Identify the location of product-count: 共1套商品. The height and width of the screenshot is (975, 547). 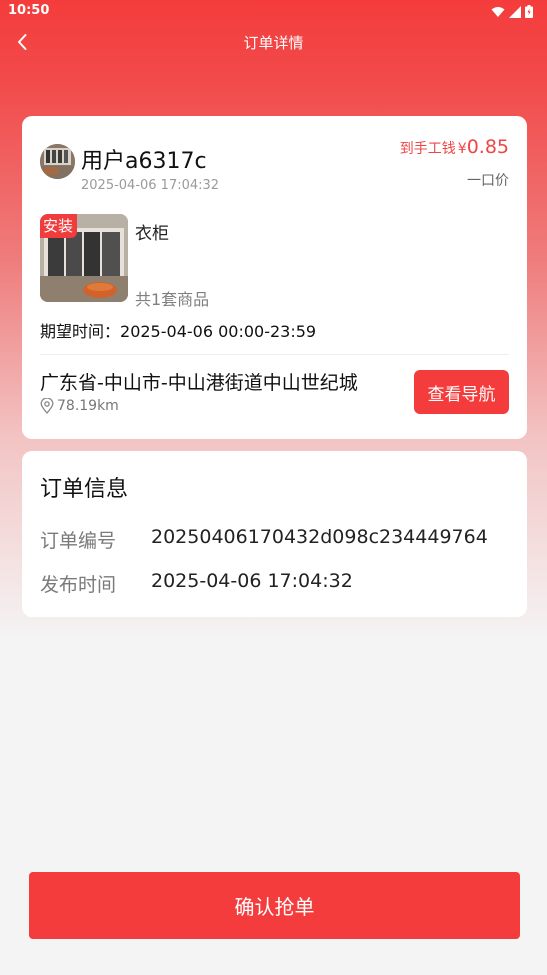
(172, 299).